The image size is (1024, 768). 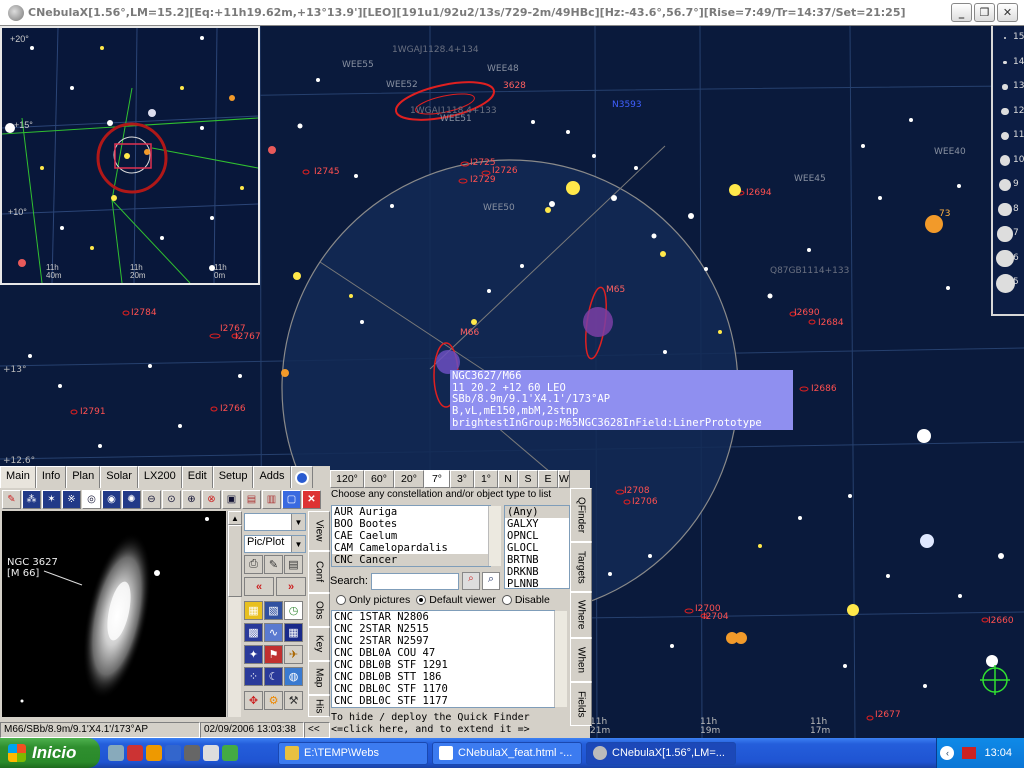 What do you see at coordinates (293, 676) in the screenshot?
I see `globe-icon: ◍` at bounding box center [293, 676].